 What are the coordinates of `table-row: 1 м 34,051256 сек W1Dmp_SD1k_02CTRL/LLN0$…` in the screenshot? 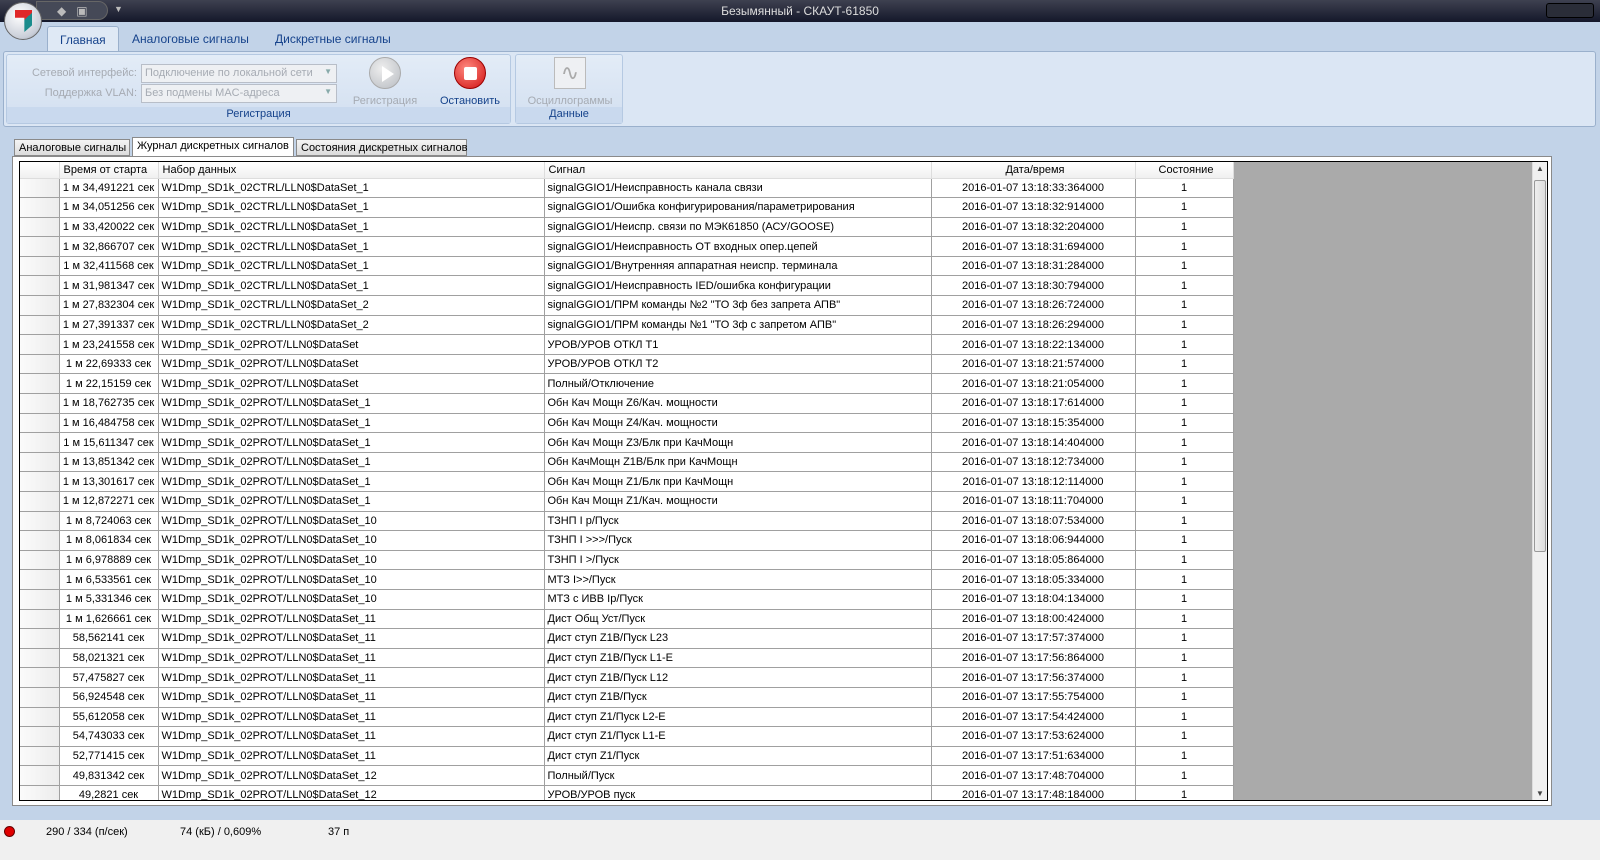 It's located at (627, 207).